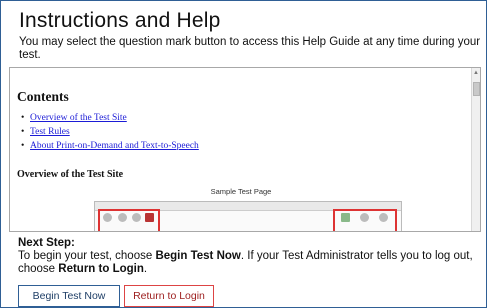  I want to click on sample-test-page-image, so click(248, 216).